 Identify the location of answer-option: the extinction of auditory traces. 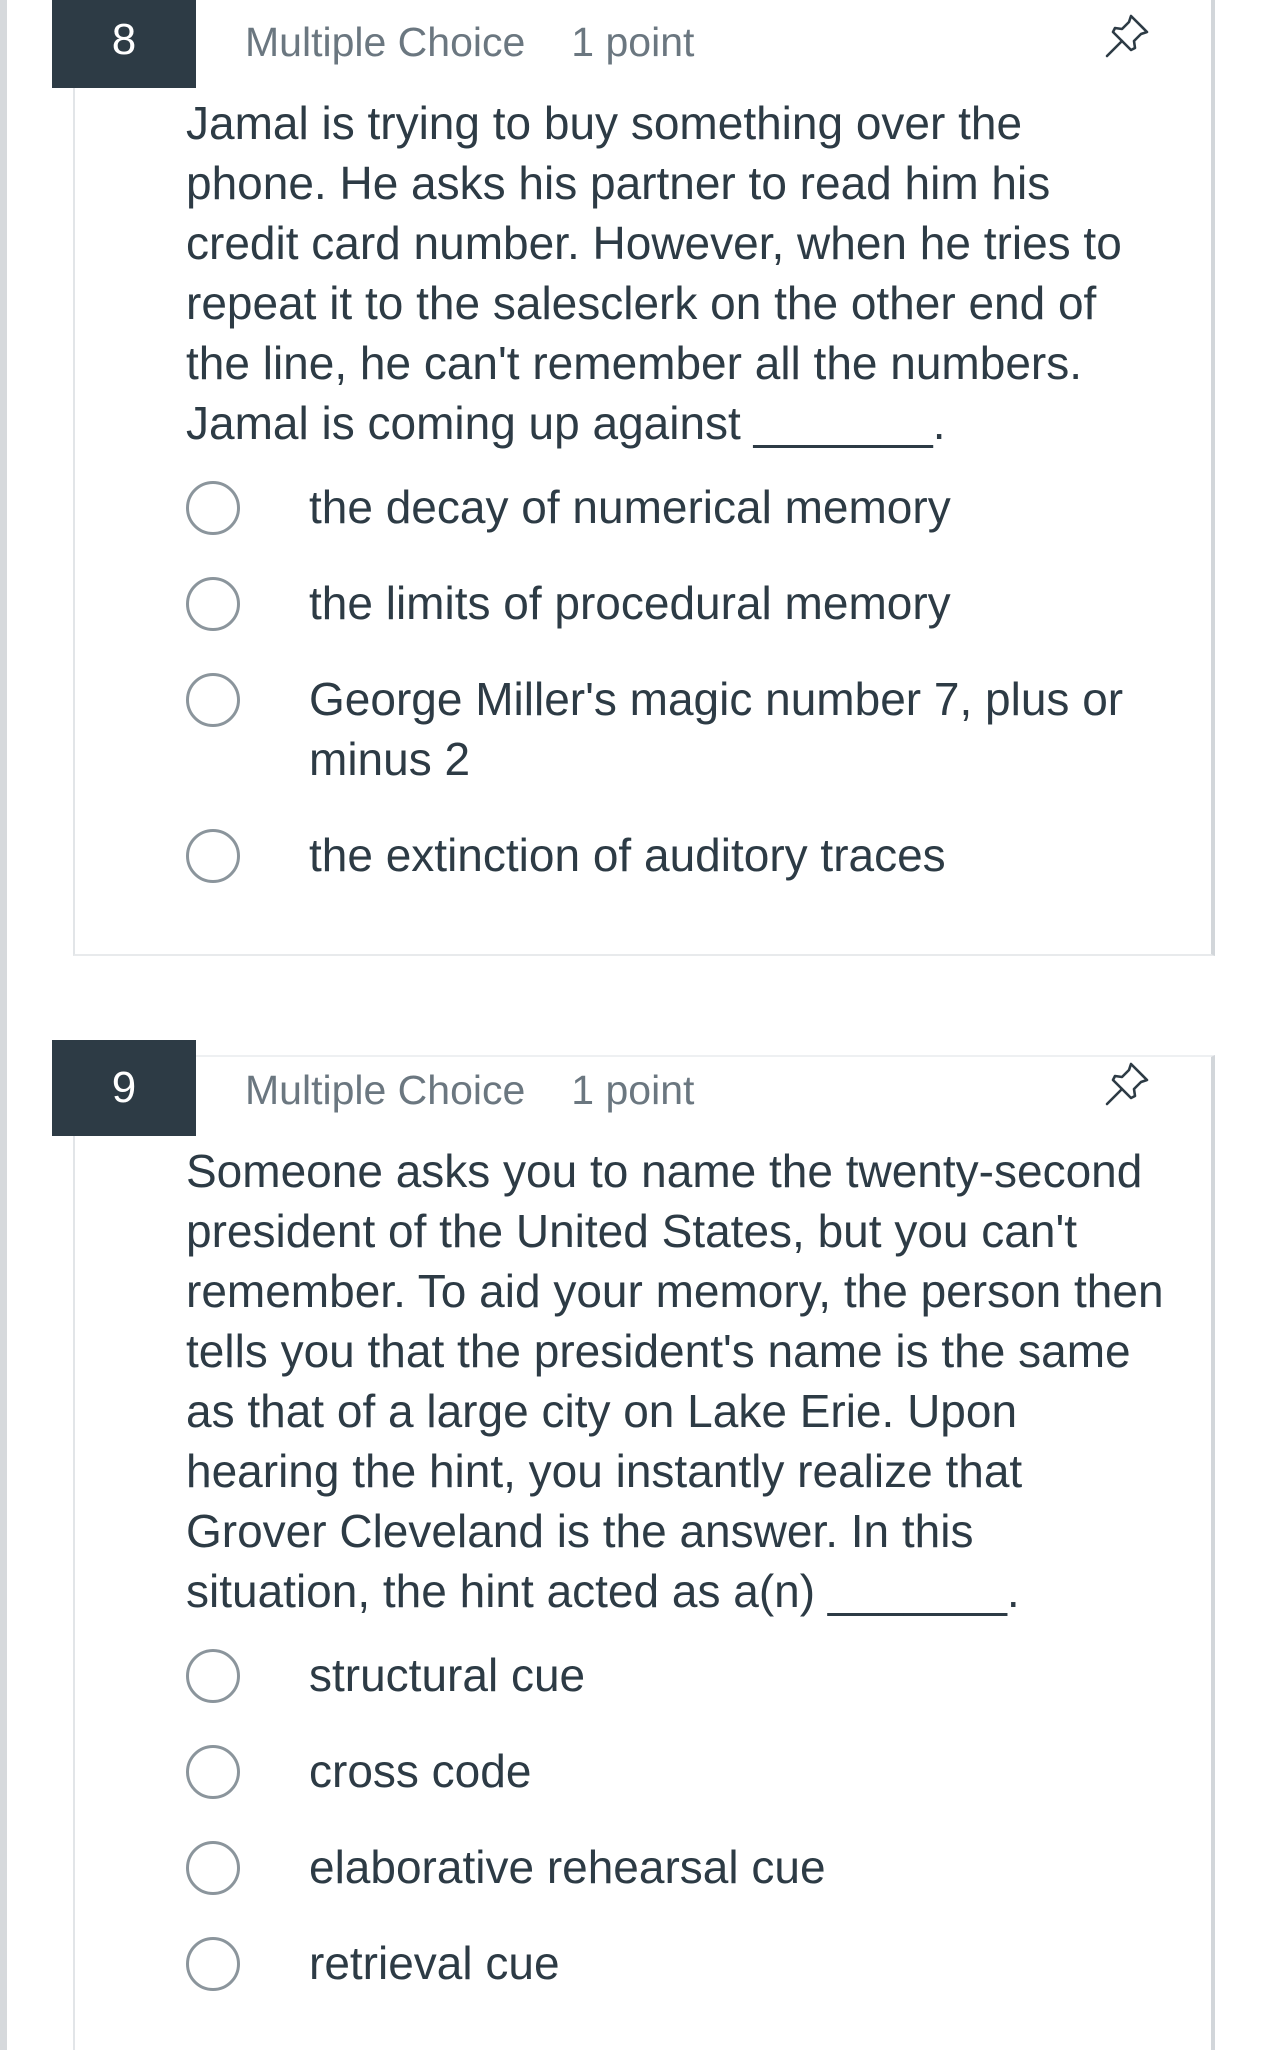
(676, 855).